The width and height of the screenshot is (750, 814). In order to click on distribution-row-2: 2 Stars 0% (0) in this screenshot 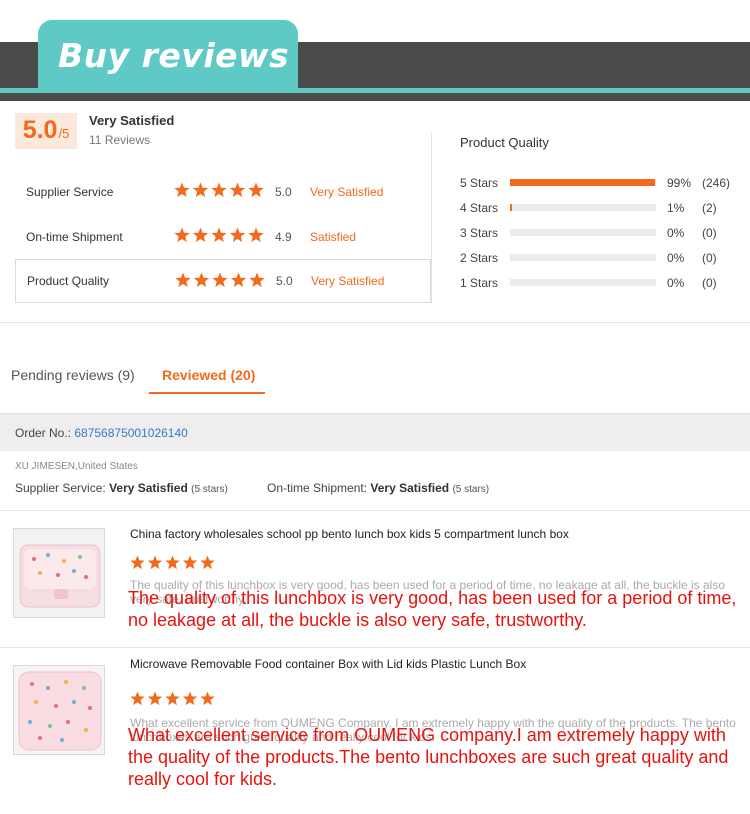, I will do `click(602, 259)`.